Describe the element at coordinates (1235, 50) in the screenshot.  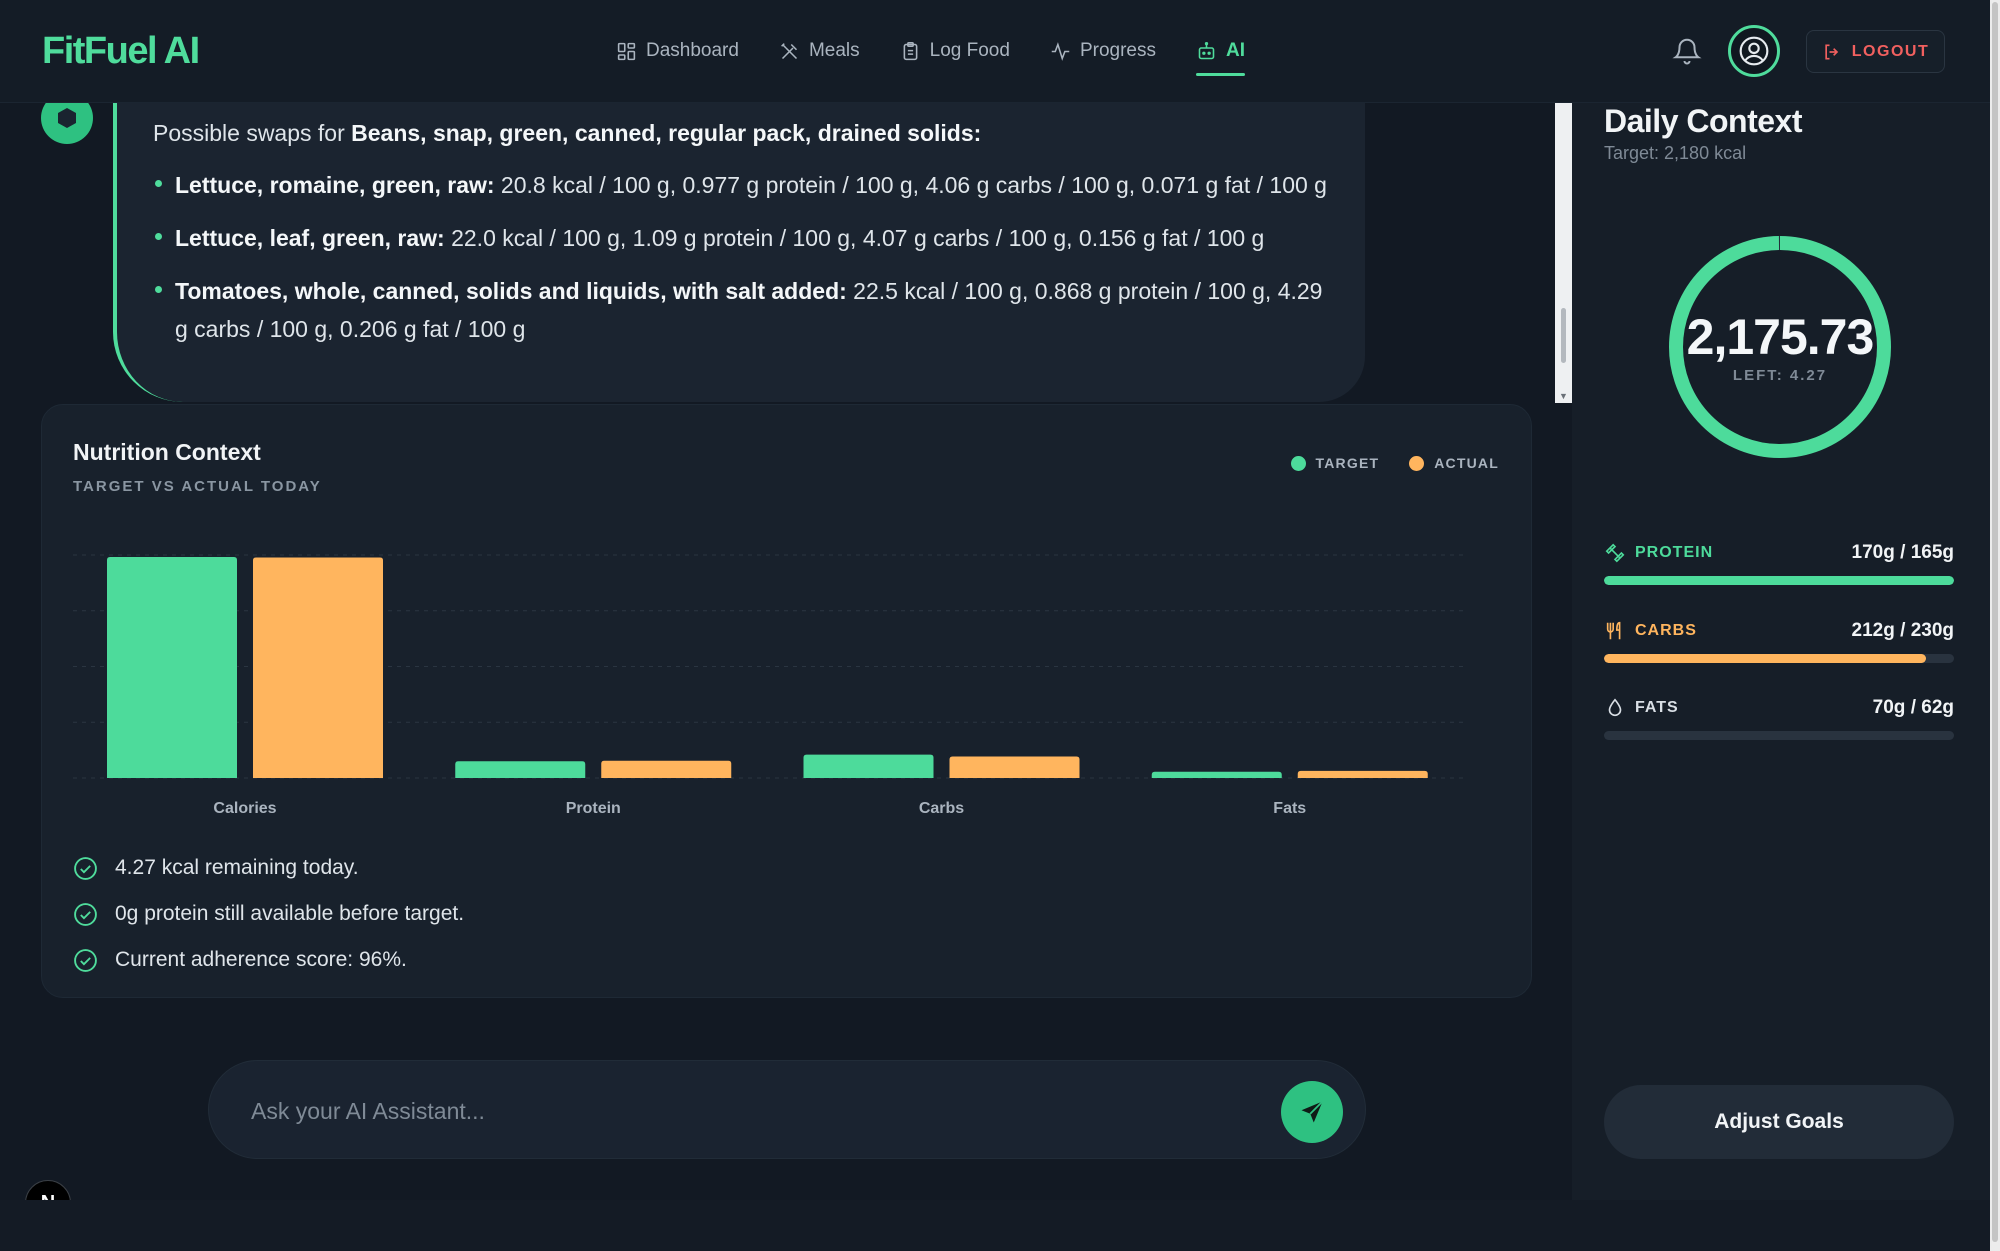
I see `nav-ai-label: AI` at that location.